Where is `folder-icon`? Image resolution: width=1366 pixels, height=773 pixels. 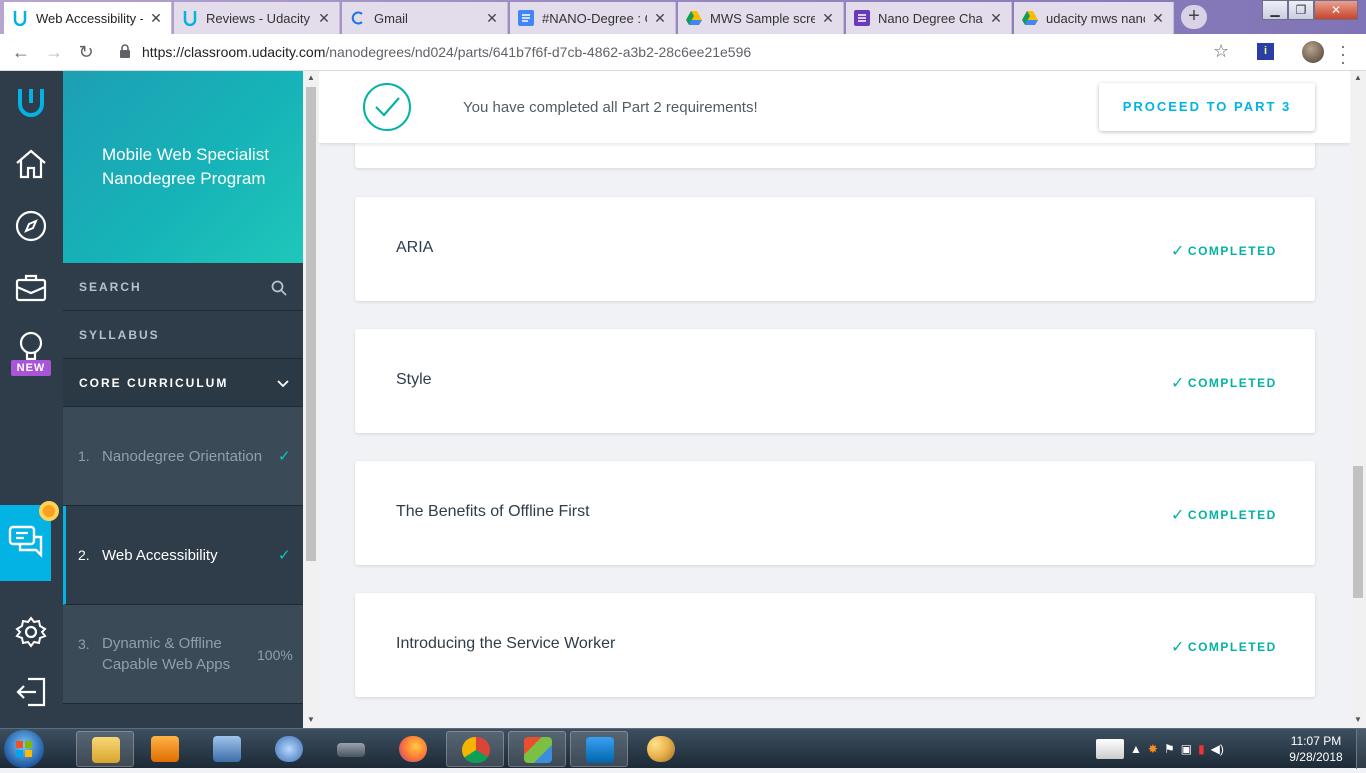
folder-icon is located at coordinates (106, 750).